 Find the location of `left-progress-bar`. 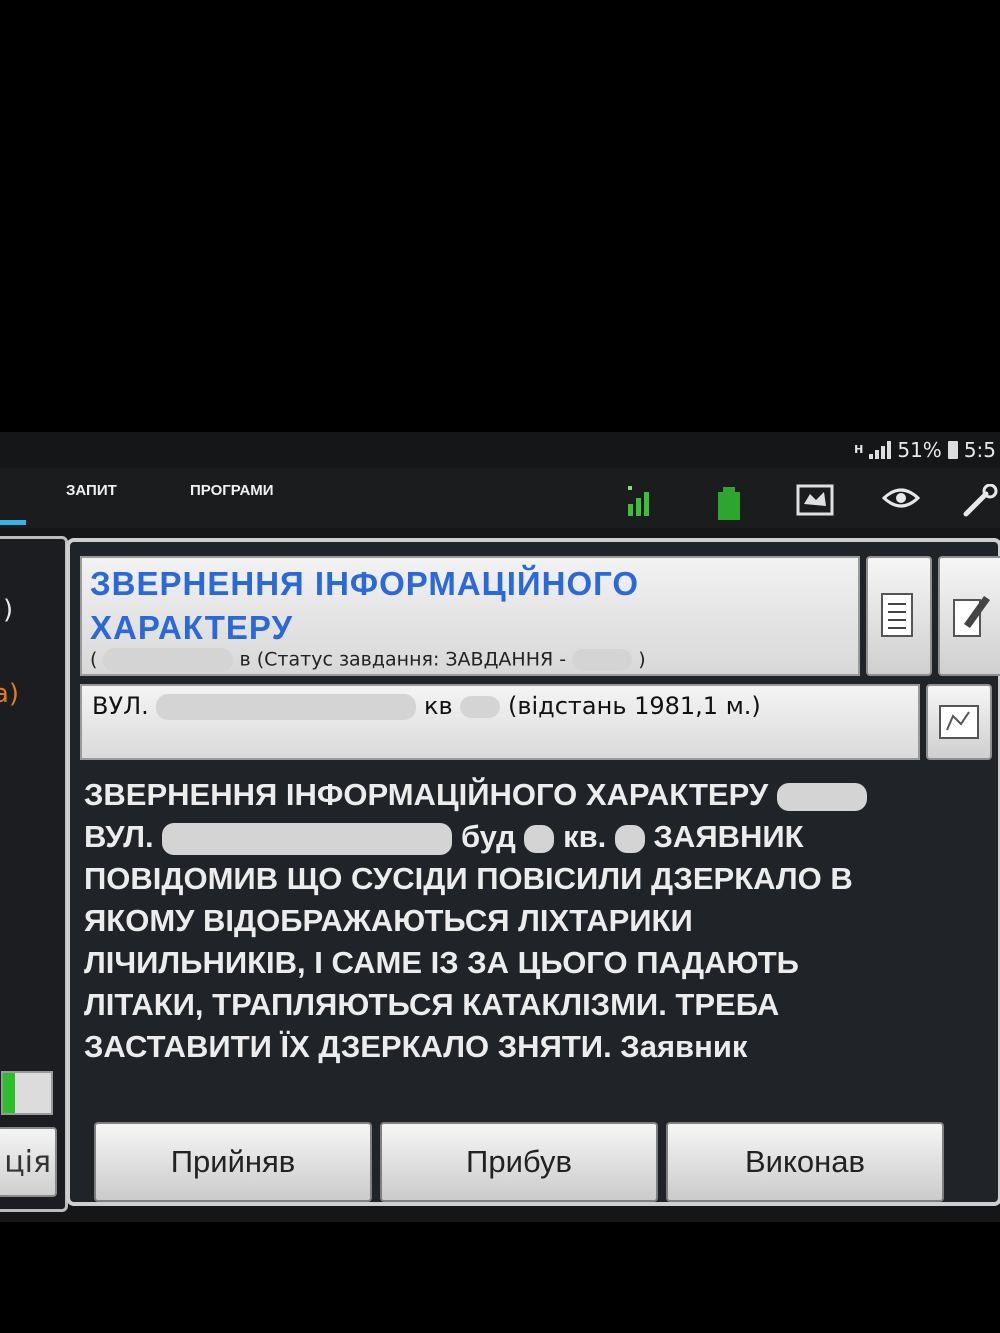

left-progress-bar is located at coordinates (27, 1093).